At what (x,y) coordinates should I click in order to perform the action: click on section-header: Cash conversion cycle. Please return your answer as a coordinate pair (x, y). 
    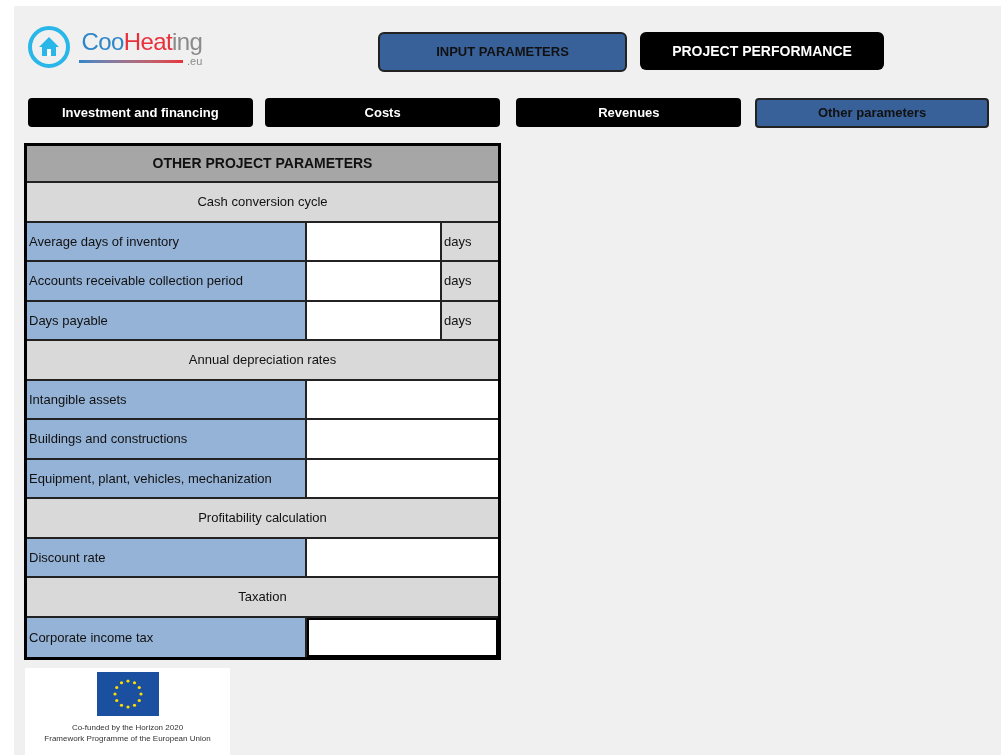
    Looking at the image, I should click on (262, 202).